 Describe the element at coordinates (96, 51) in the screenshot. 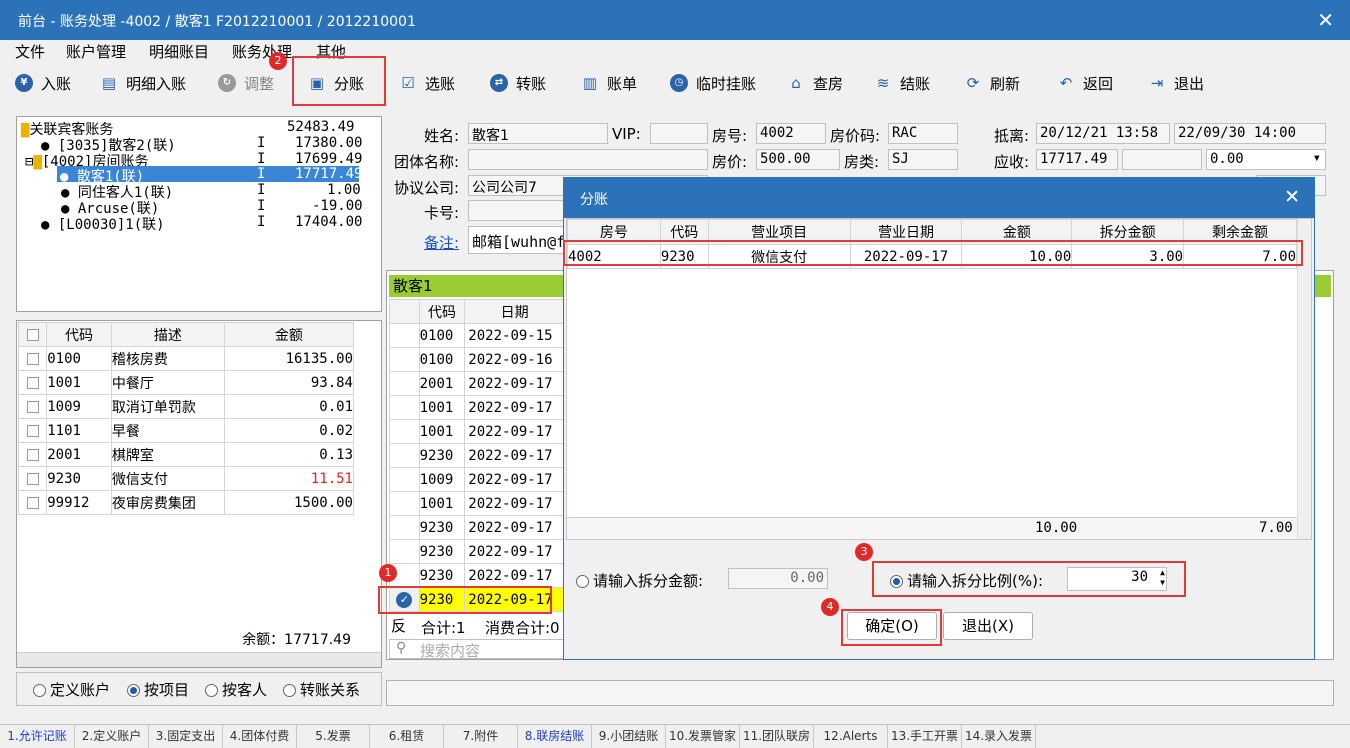

I see `menu-account: 账户管理` at that location.